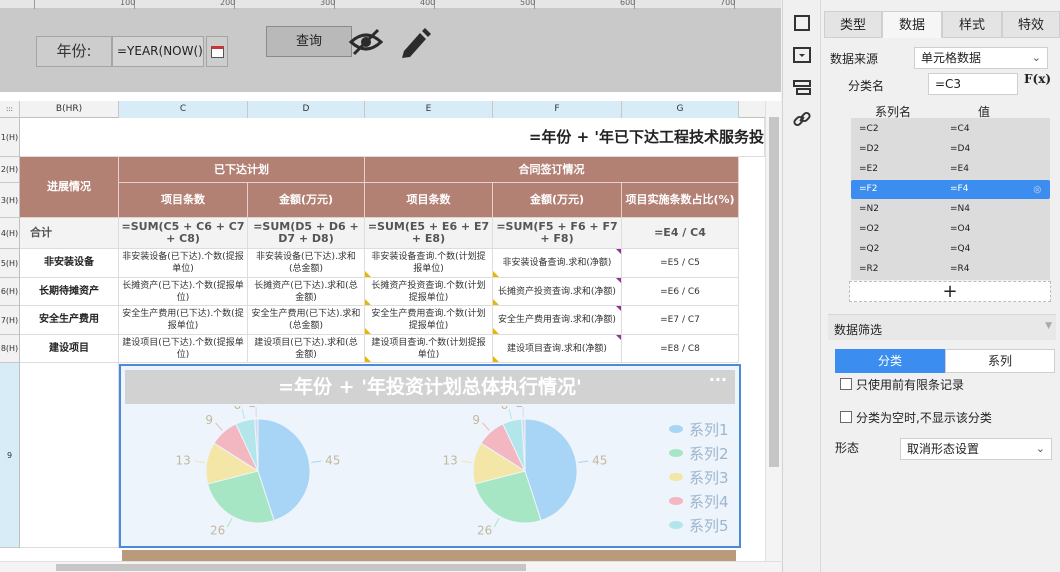 The image size is (1060, 572). Describe the element at coordinates (802, 55) in the screenshot. I see `float-element-icon` at that location.